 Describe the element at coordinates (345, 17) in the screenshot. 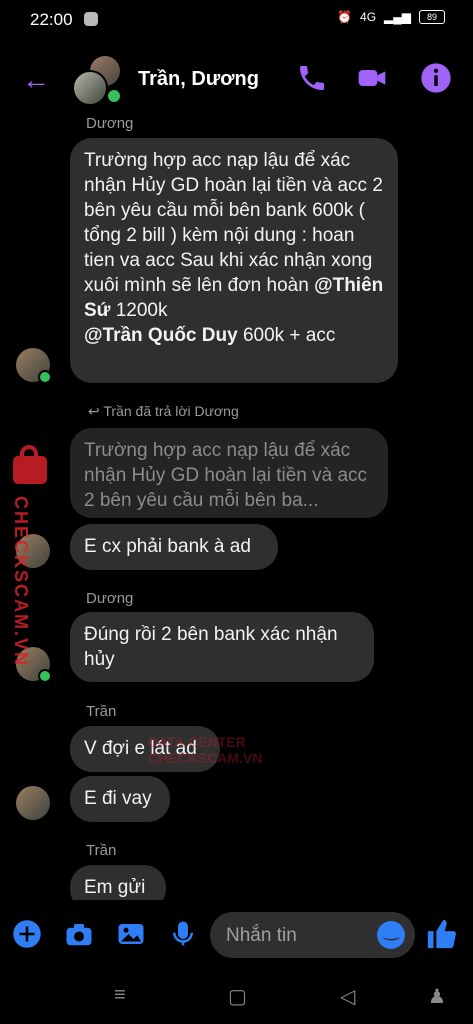

I see `alarm-icon: ⏰` at that location.